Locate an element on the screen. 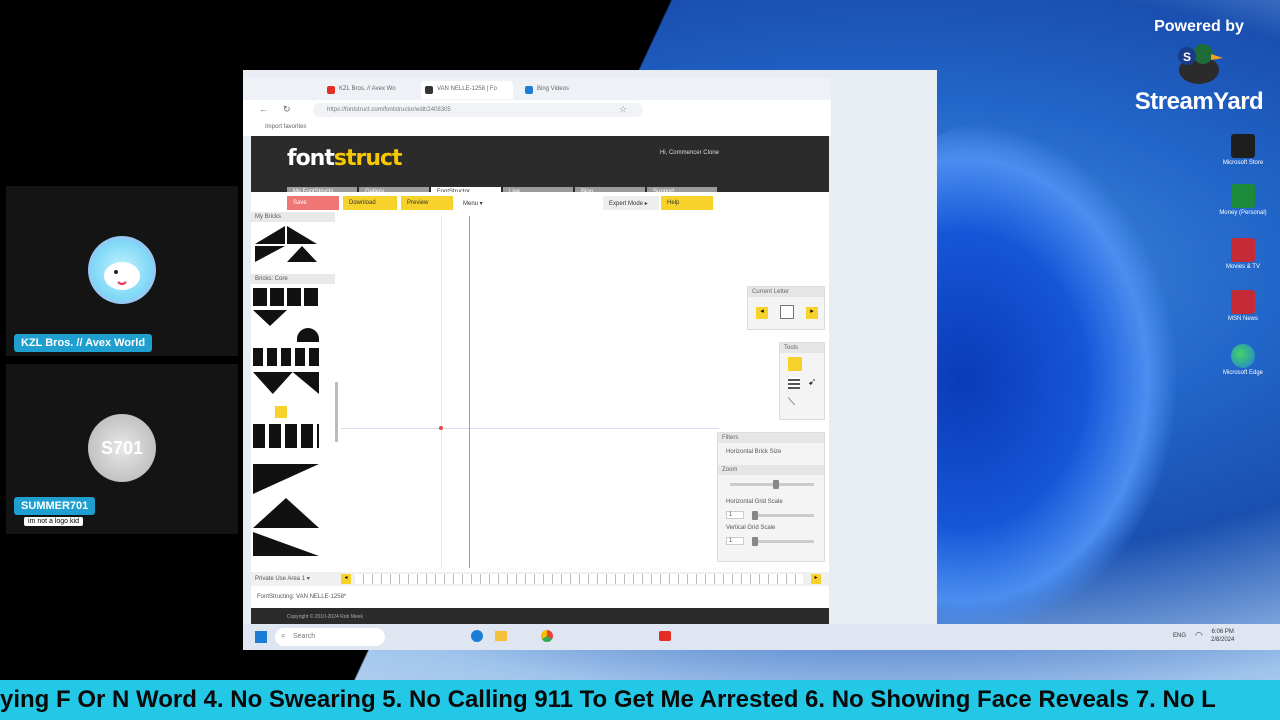  tools-panel: Tools ➹ ⟍ is located at coordinates (802, 381).